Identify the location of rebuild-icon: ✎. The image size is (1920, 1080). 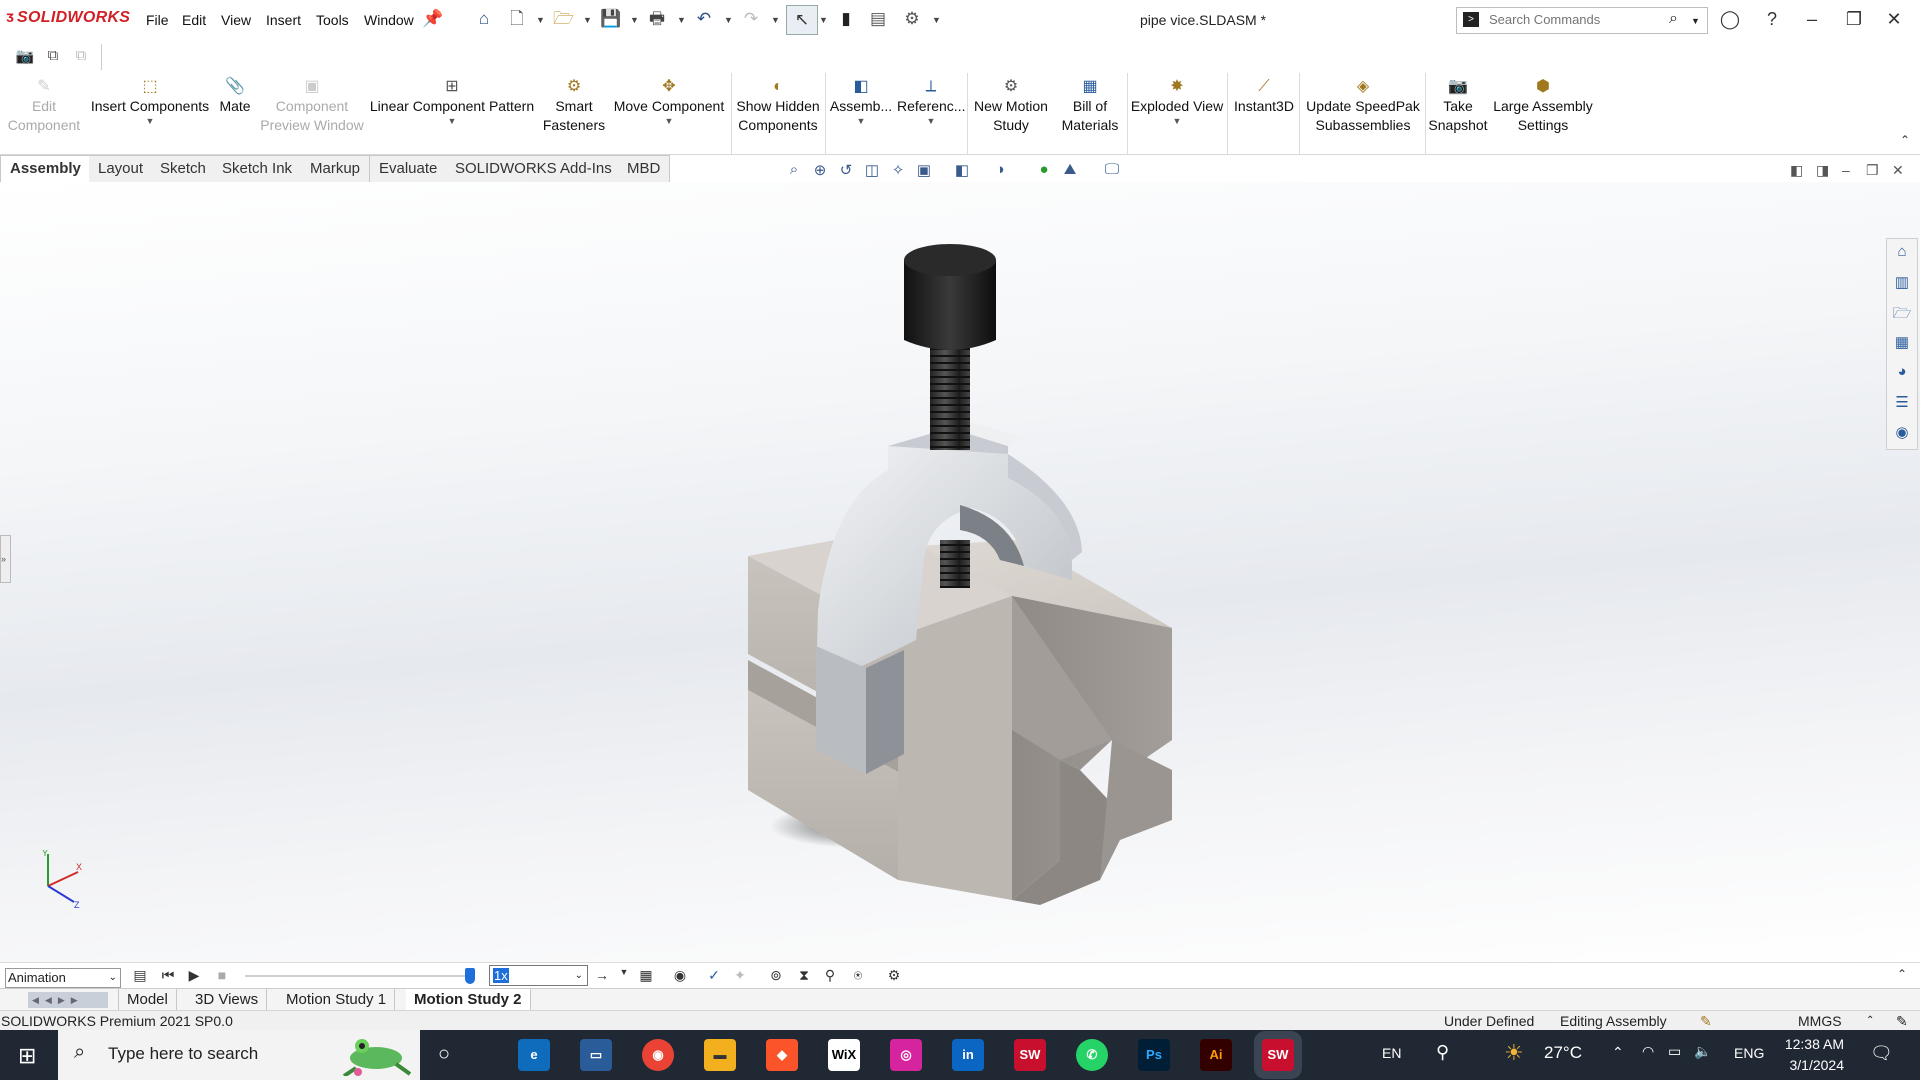
(1706, 1021).